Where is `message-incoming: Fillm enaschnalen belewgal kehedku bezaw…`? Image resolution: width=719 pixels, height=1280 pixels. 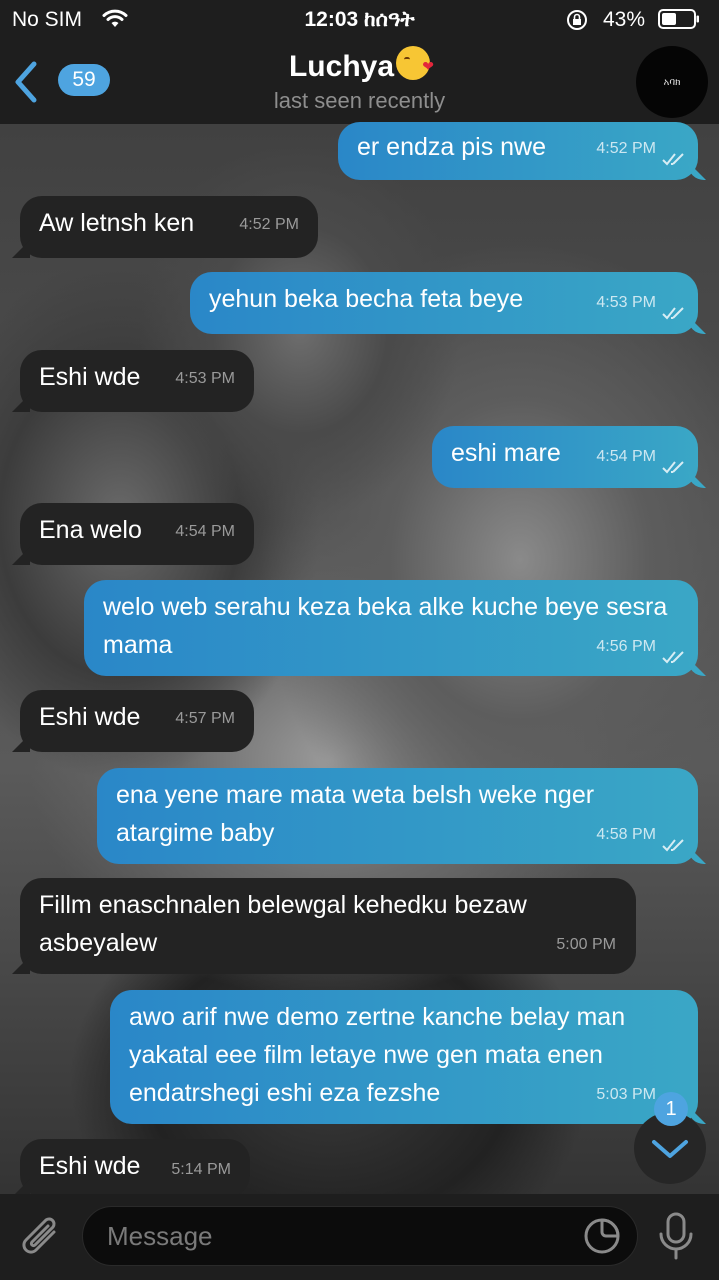
message-incoming: Fillm enaschnalen belewgal kehedku bezaw… is located at coordinates (328, 926).